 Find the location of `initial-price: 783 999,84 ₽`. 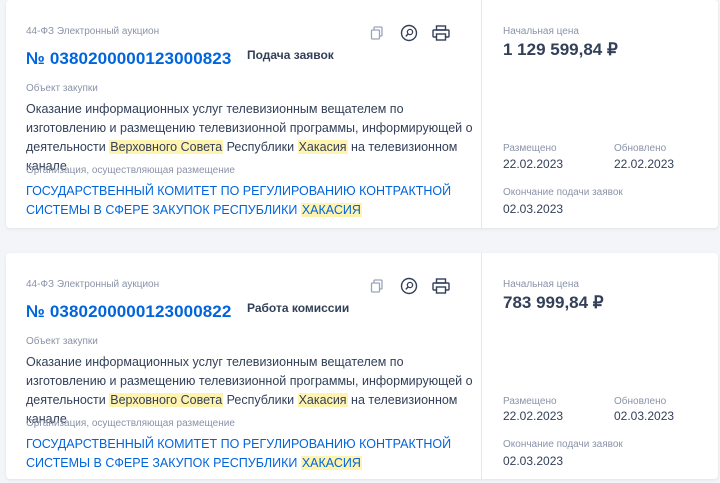

initial-price: 783 999,84 ₽ is located at coordinates (553, 302).